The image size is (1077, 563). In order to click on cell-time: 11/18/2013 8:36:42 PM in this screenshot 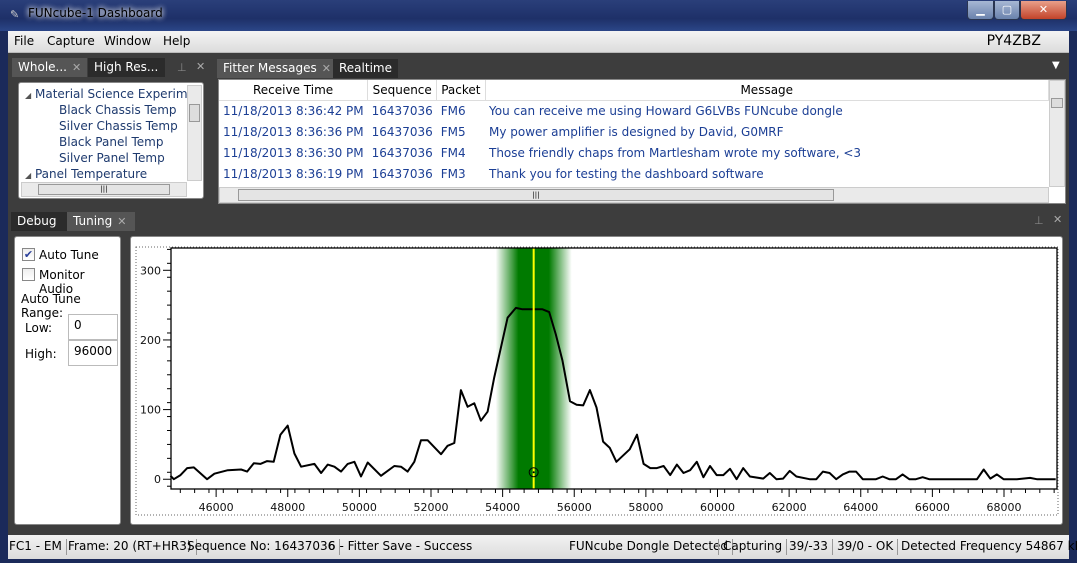, I will do `click(293, 110)`.